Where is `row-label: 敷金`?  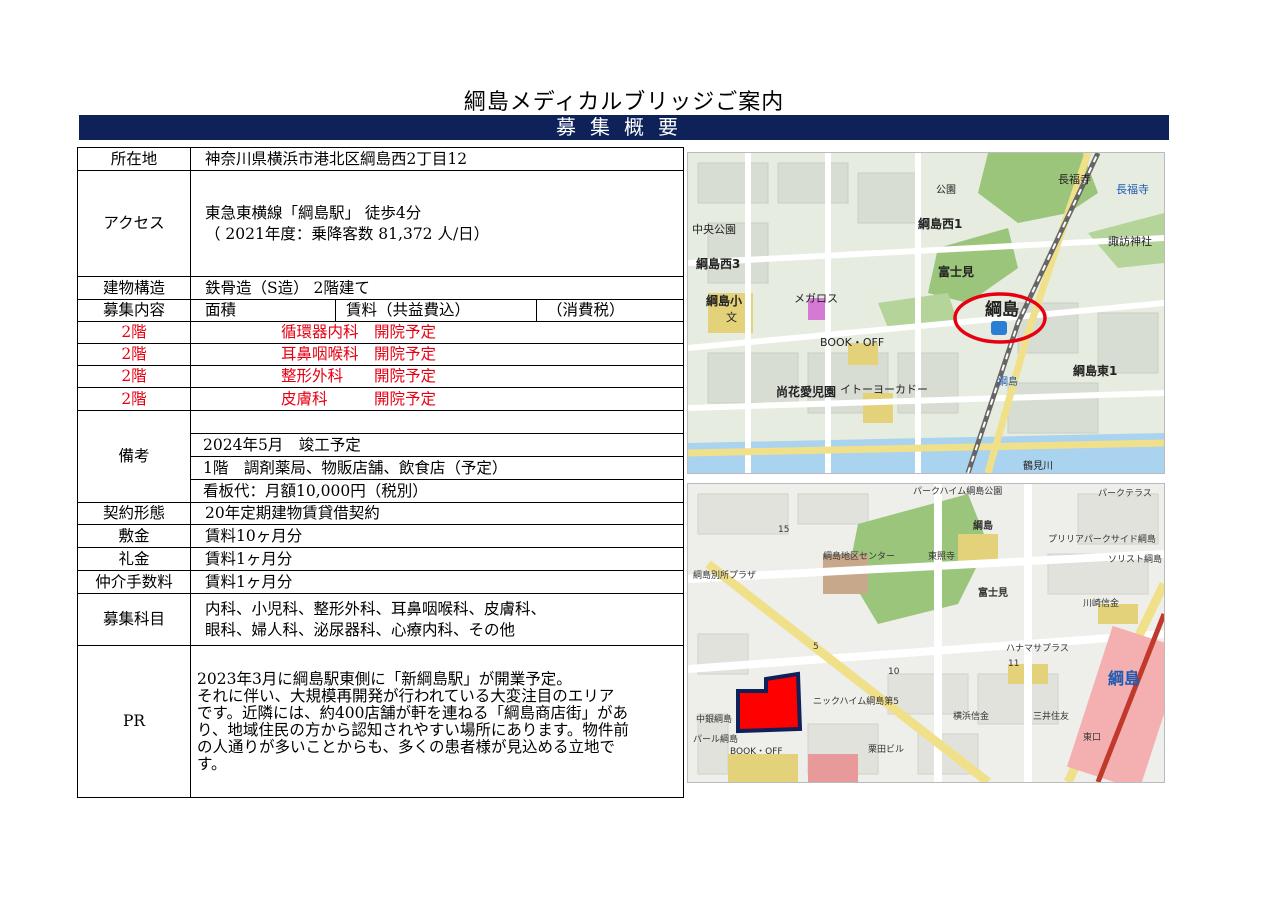
row-label: 敷金 is located at coordinates (134, 536).